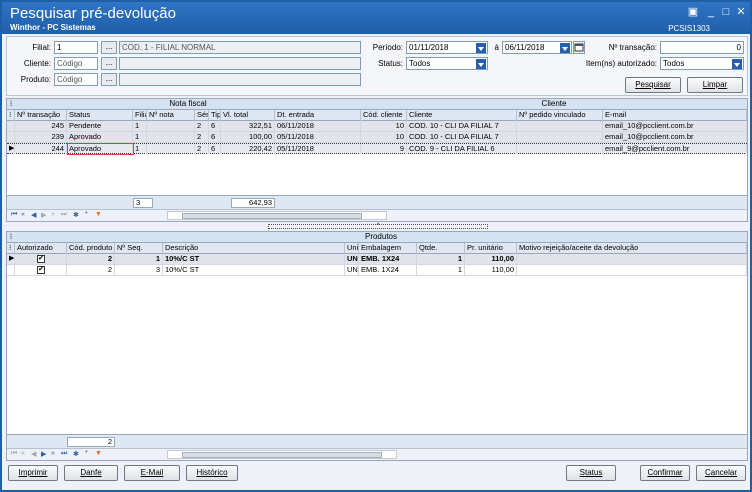  Describe the element at coordinates (41, 126) in the screenshot. I see `cell-transacao: 245` at that location.